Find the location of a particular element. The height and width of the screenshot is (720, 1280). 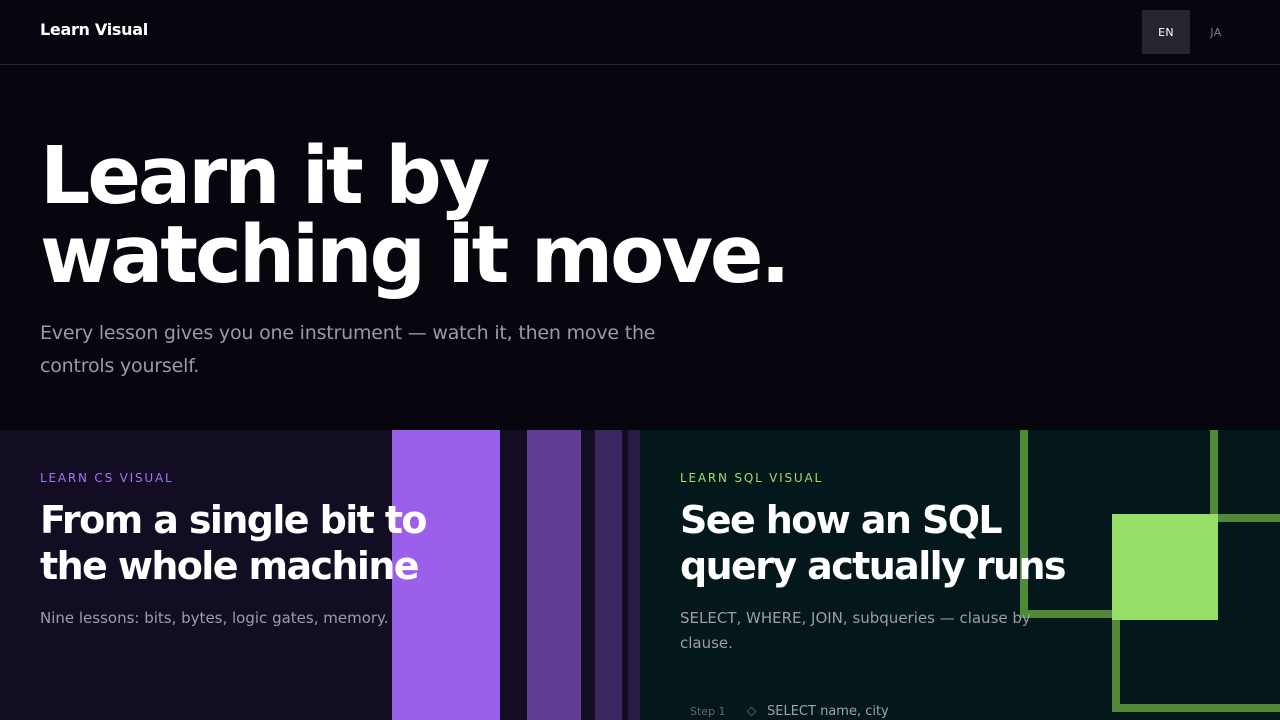

card-title-line: See how an SQL is located at coordinates (841, 520).